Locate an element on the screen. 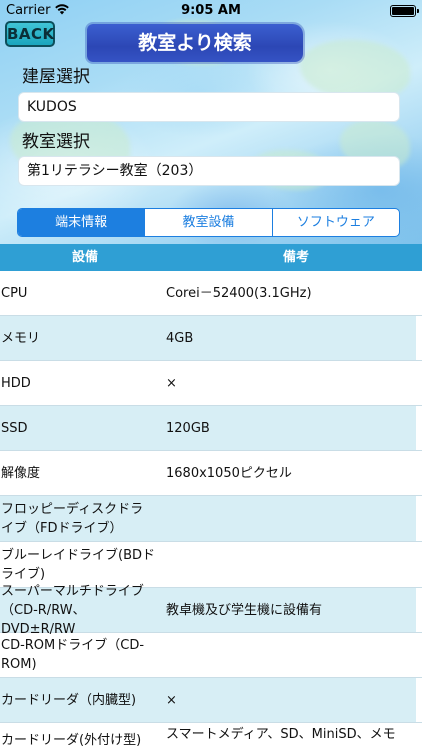  table-row: フロッピーディスクドライブ（FDドライブ） is located at coordinates (211, 519).